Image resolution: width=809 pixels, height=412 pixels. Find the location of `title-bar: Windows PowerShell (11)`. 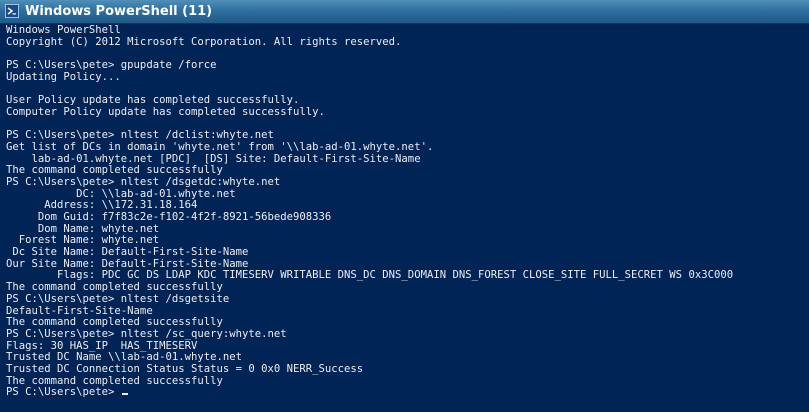

title-bar: Windows PowerShell (11) is located at coordinates (404, 12).